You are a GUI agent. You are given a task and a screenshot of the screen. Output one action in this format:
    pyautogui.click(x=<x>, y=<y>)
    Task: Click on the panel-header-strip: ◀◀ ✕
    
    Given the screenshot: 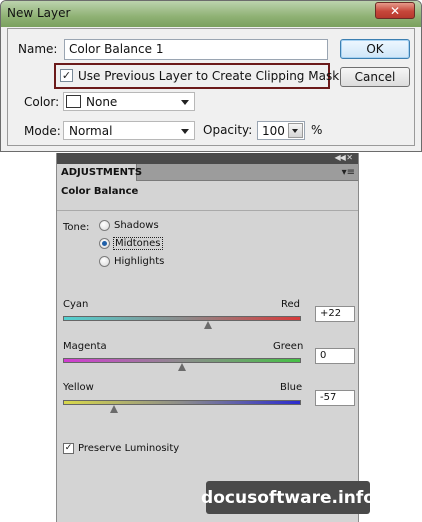 What is the action you would take?
    pyautogui.click(x=207, y=158)
    